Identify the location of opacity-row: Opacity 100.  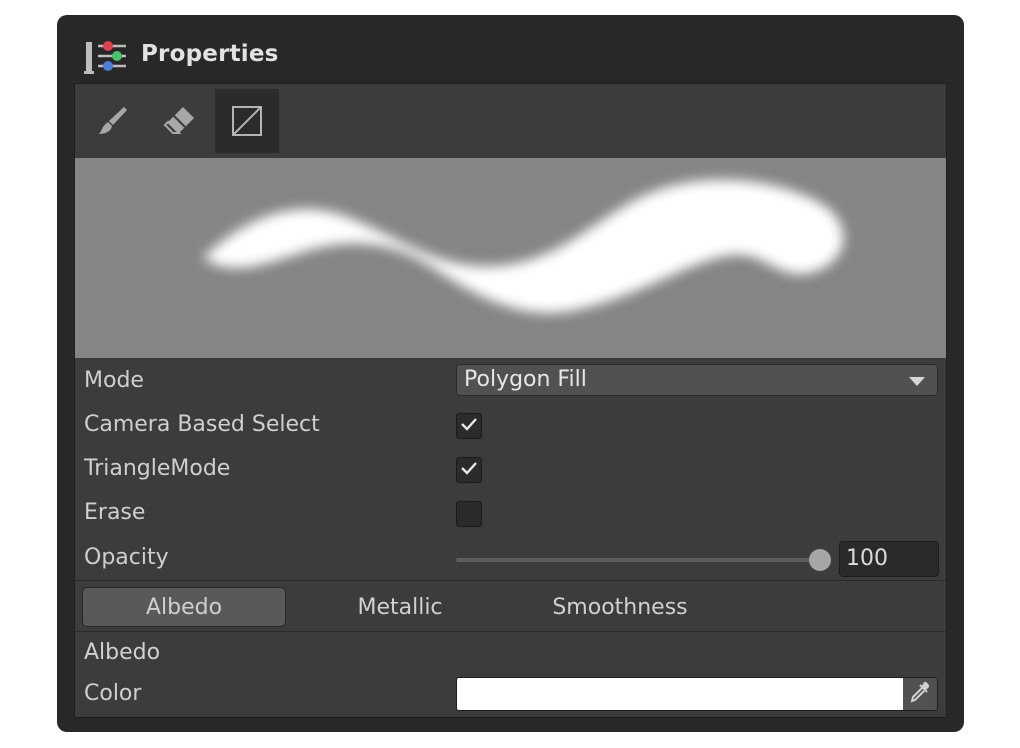
(510, 559).